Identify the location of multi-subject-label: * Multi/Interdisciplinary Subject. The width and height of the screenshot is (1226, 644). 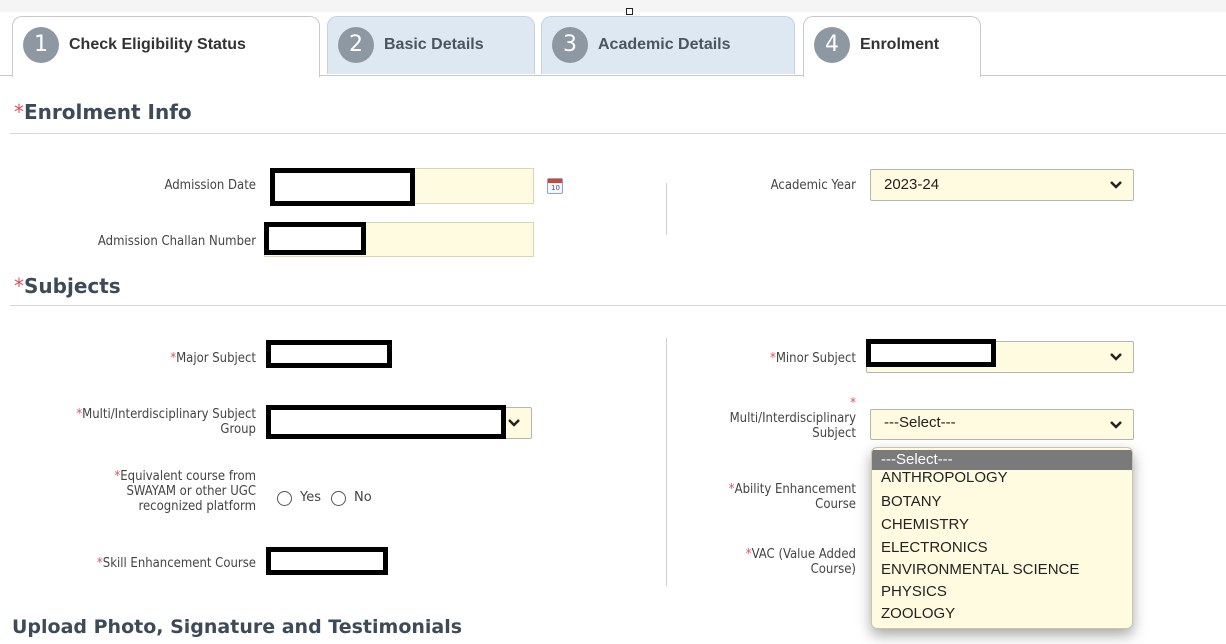
(792, 418).